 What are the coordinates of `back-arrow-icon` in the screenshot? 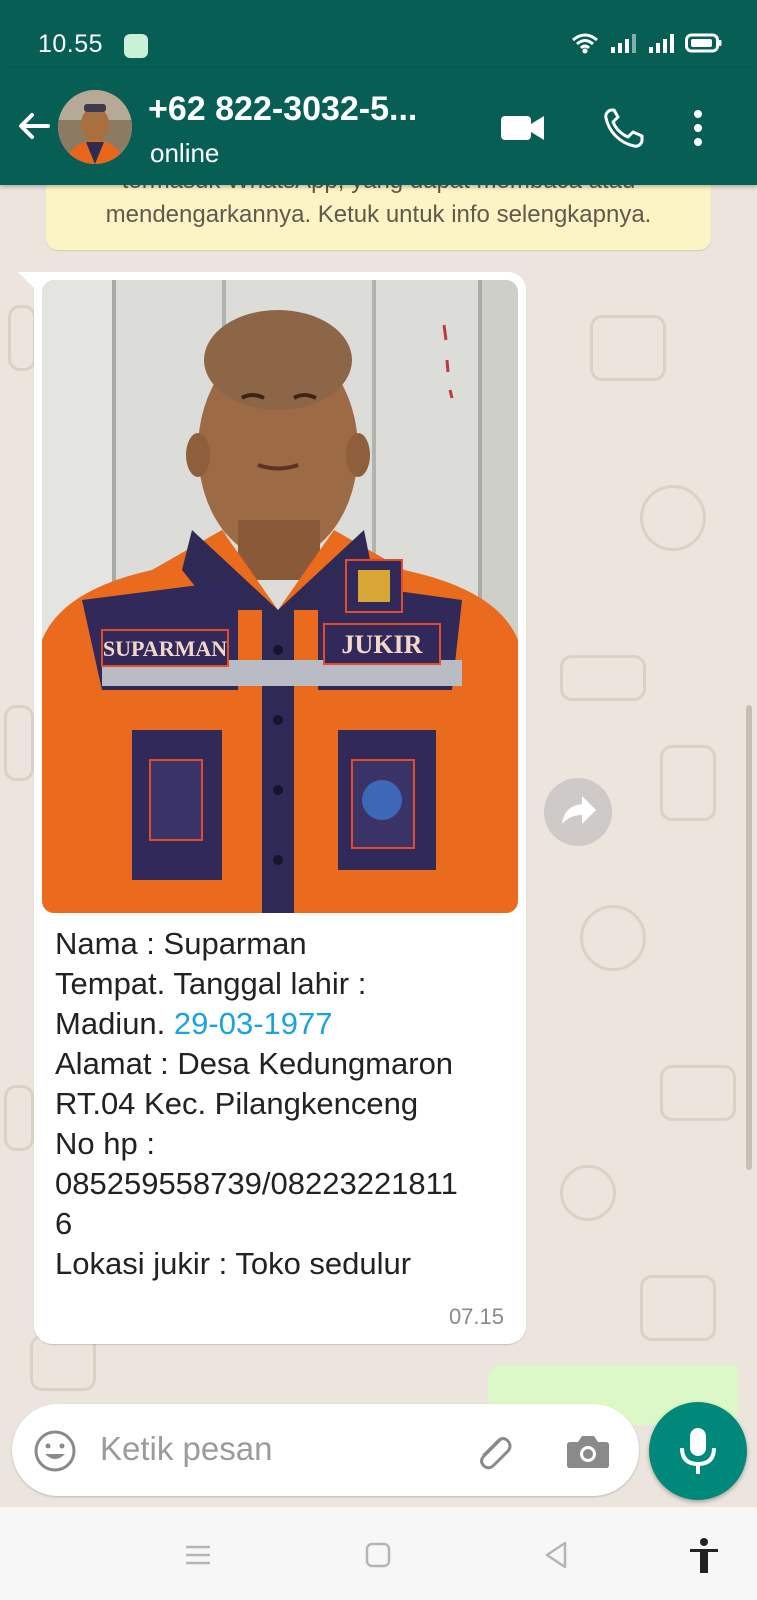 It's located at (34, 126).